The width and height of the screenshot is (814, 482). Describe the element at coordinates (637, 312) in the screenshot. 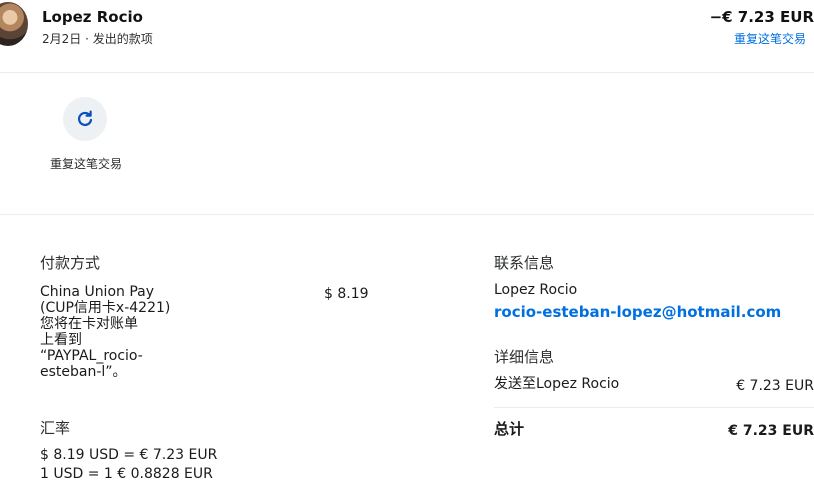

I see `contact-email-link: rocio-esteban-lopez@hotmail.com` at that location.